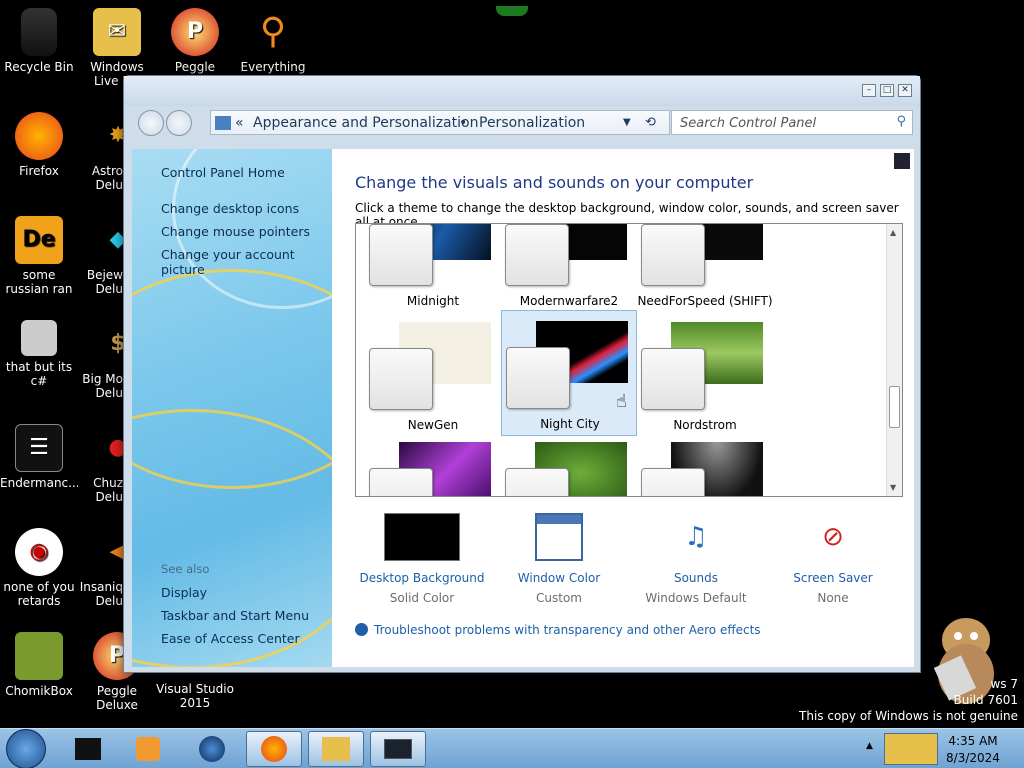  I want to click on desktop-icon-chuzzle: ● Chuz Delu, so click(100, 464).